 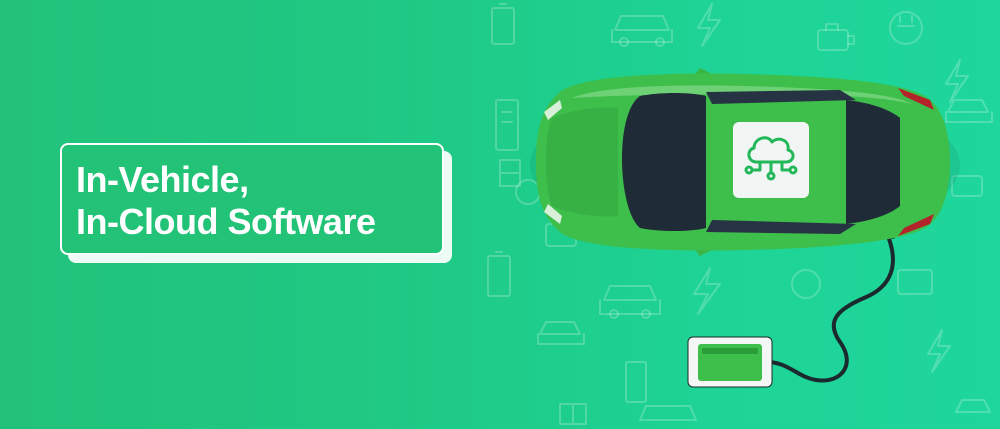 What do you see at coordinates (771, 160) in the screenshot?
I see `cloud-badge` at bounding box center [771, 160].